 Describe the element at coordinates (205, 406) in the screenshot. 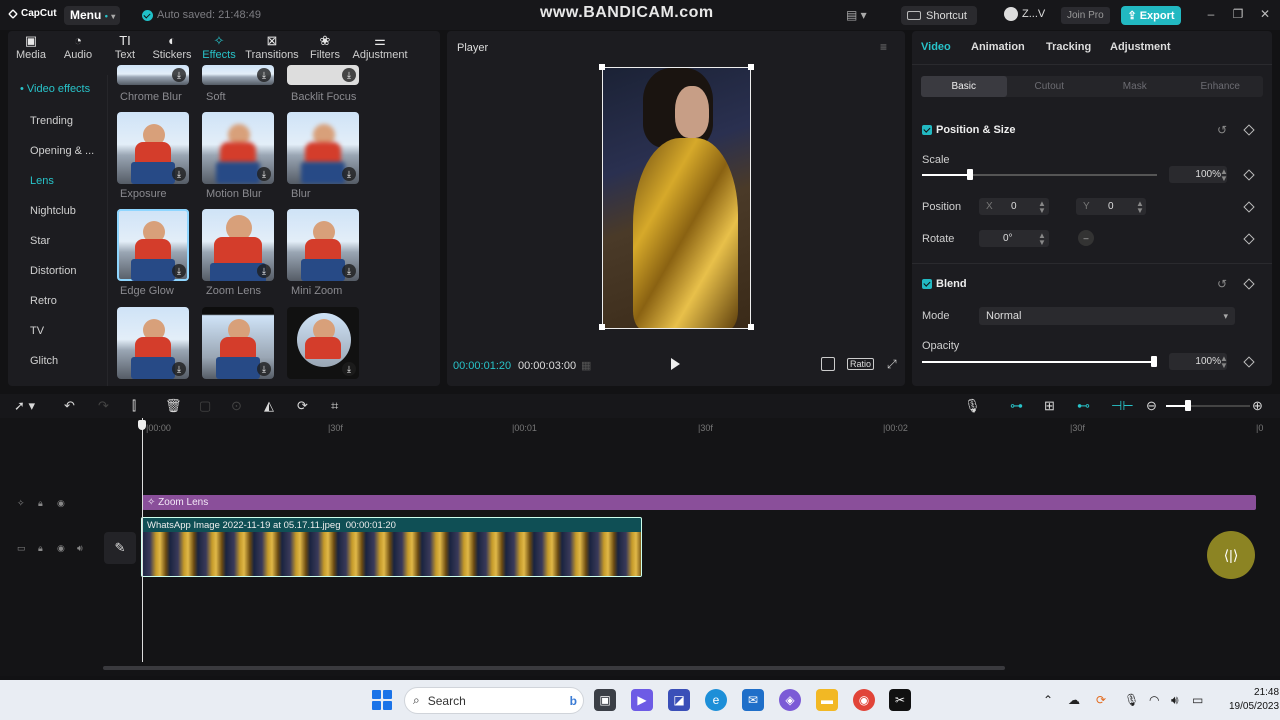

I see `freeze-icon: ▢` at that location.